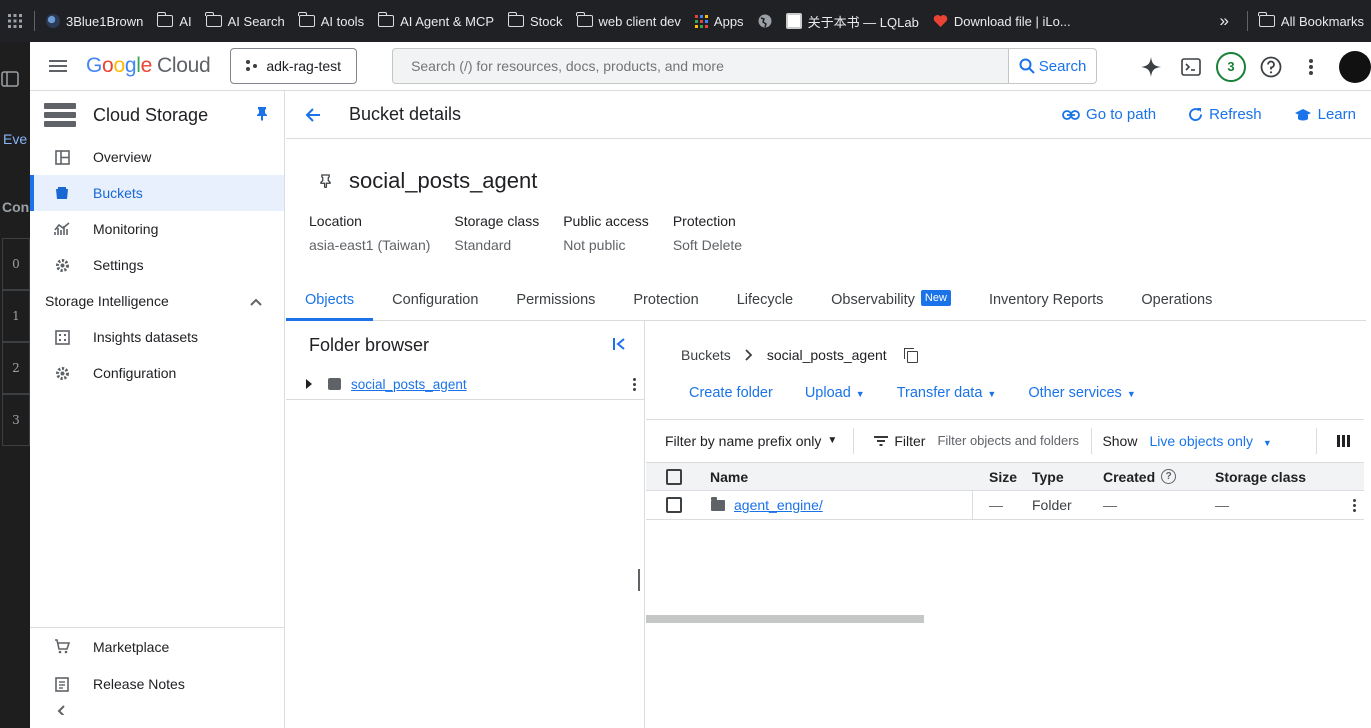 The height and width of the screenshot is (728, 1371). I want to click on column-header-type: Type, so click(1067, 477).